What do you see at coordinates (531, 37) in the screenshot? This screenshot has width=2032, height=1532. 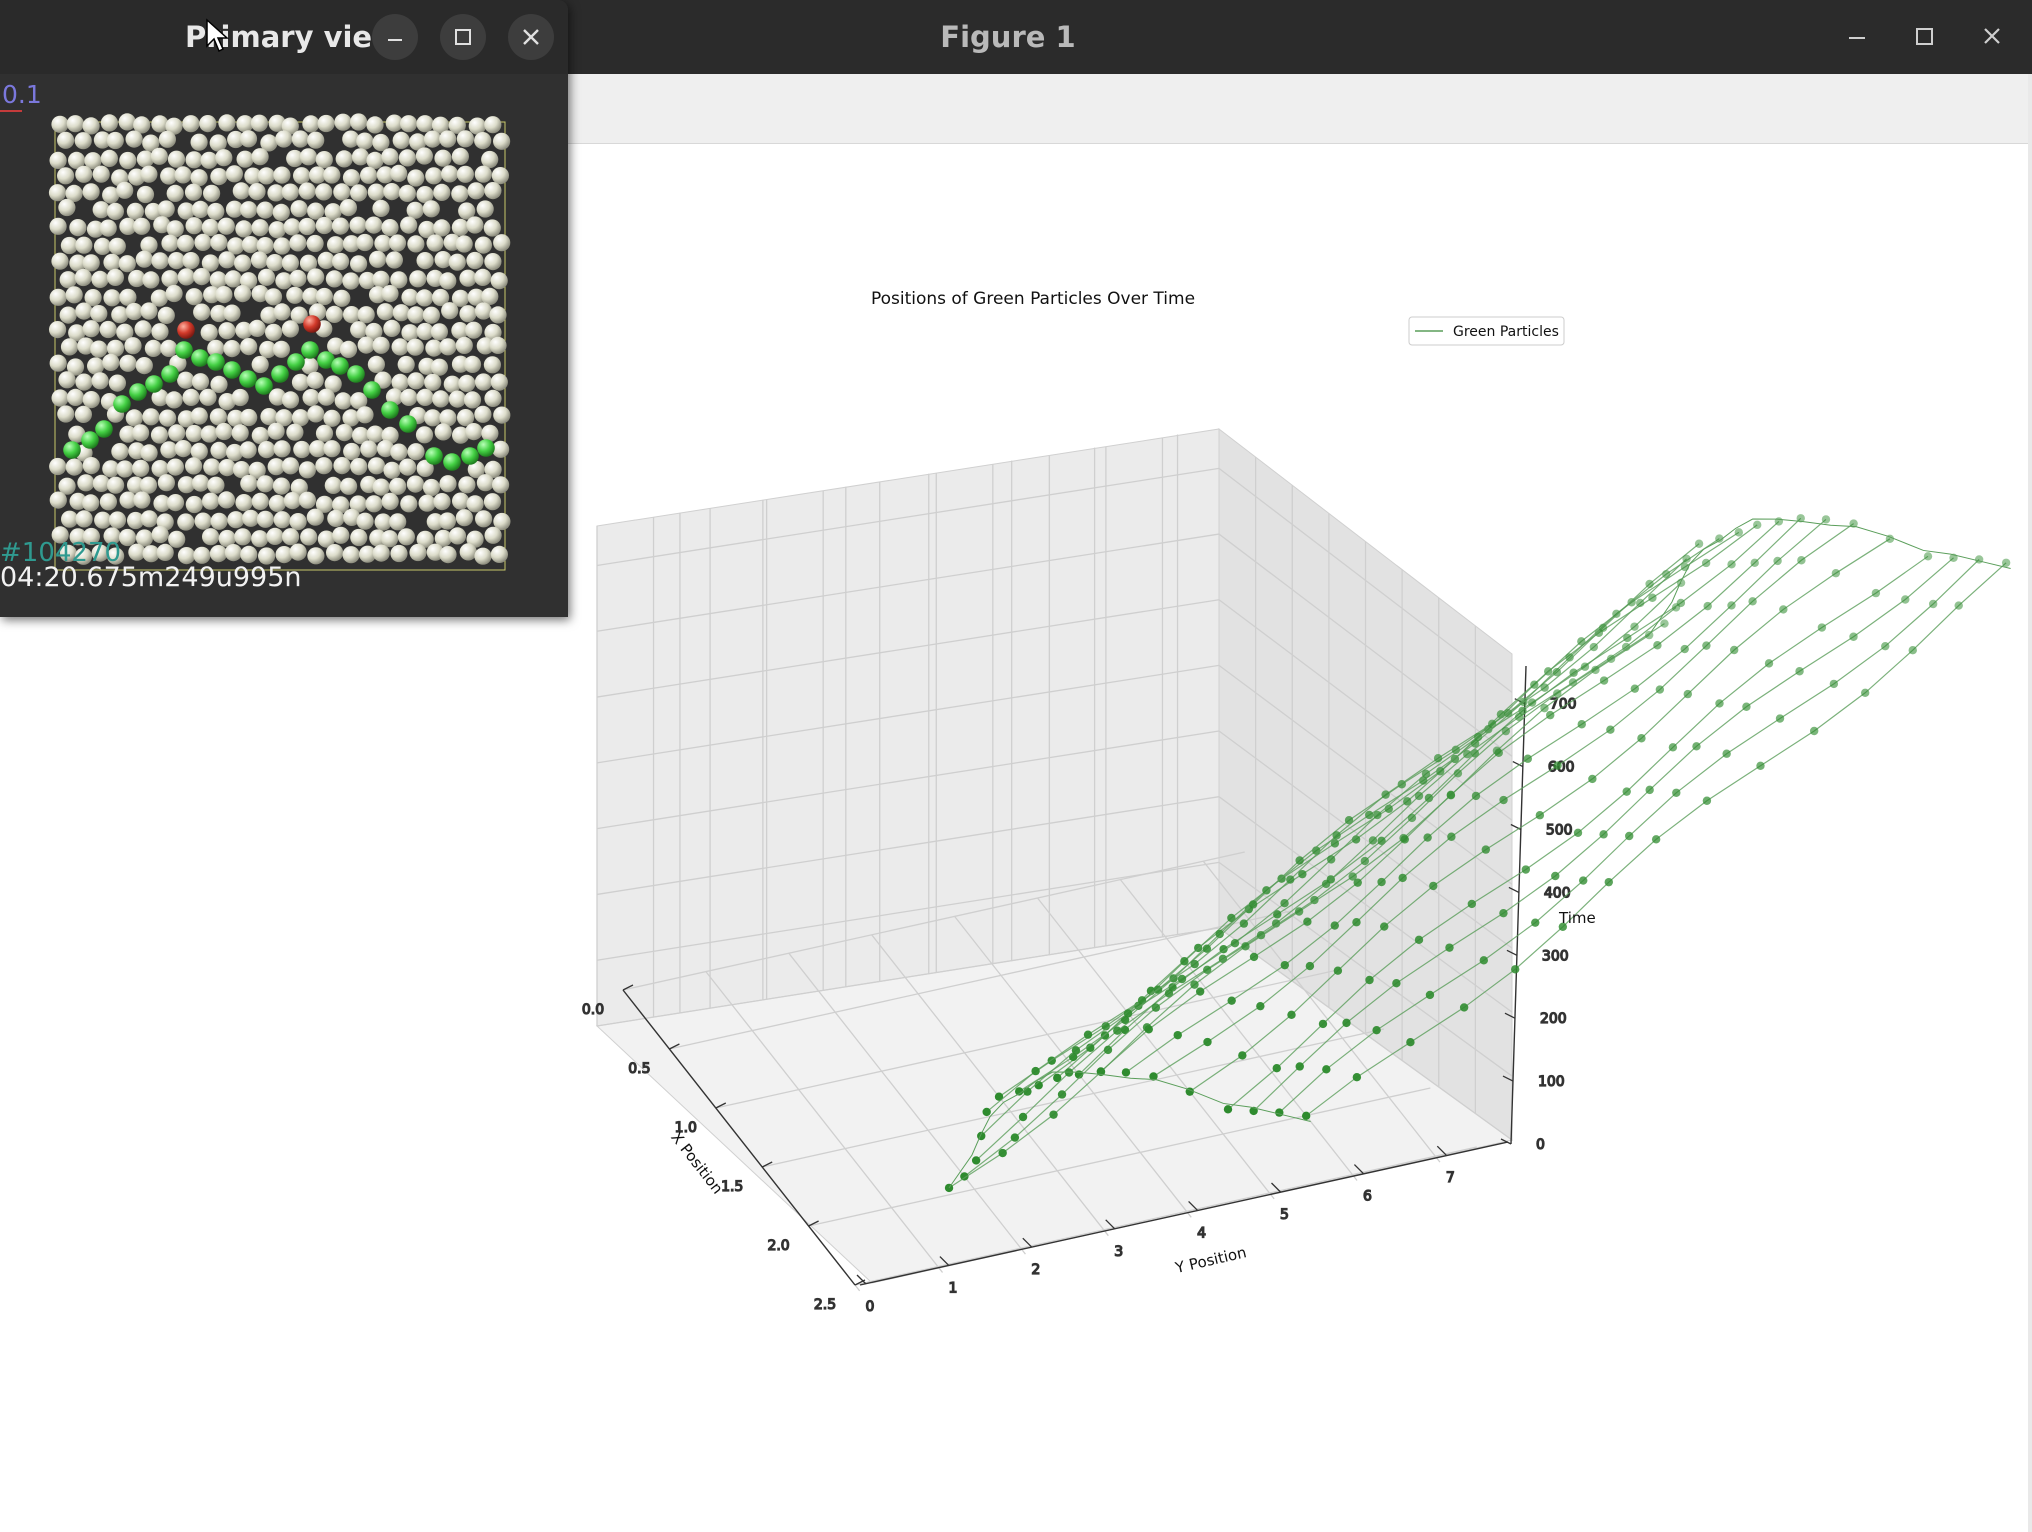 I see `pv-close-button` at bounding box center [531, 37].